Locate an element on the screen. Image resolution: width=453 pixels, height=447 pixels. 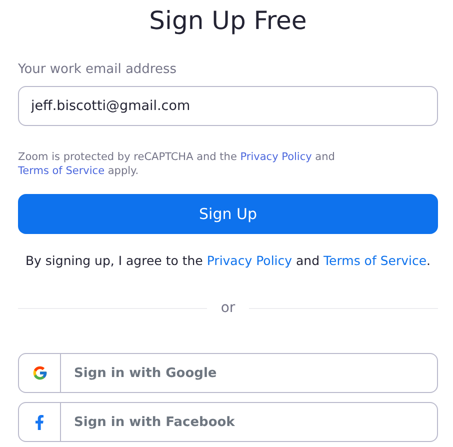
field-label: Your work email address is located at coordinates (97, 70).